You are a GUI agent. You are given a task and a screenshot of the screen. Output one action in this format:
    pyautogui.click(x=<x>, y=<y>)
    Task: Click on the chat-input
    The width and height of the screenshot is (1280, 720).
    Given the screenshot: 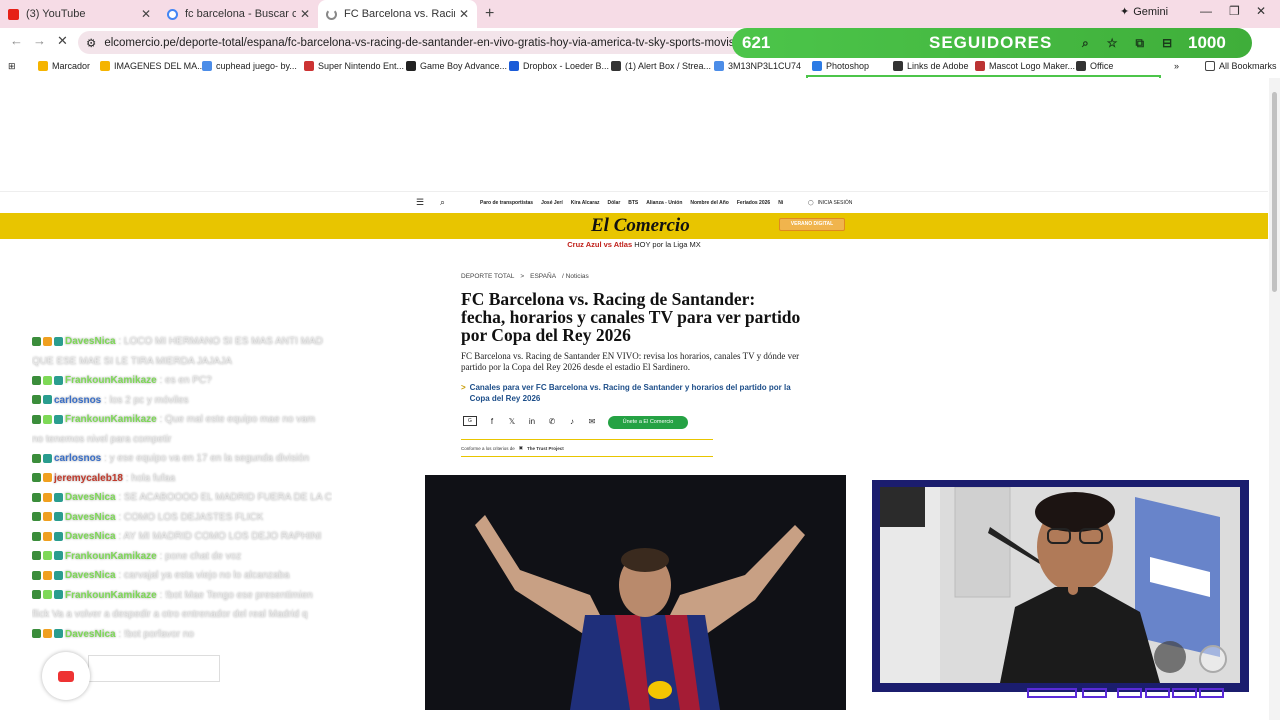 What is the action you would take?
    pyautogui.click(x=154, y=668)
    